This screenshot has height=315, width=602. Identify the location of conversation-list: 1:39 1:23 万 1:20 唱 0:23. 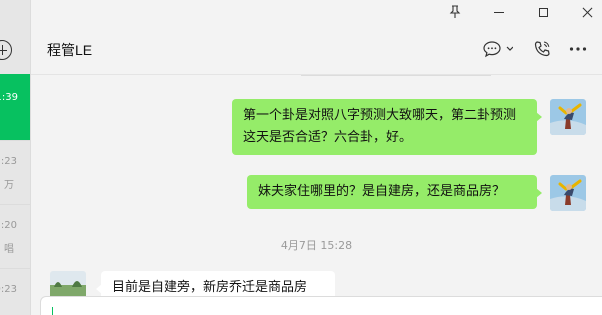
(15, 157).